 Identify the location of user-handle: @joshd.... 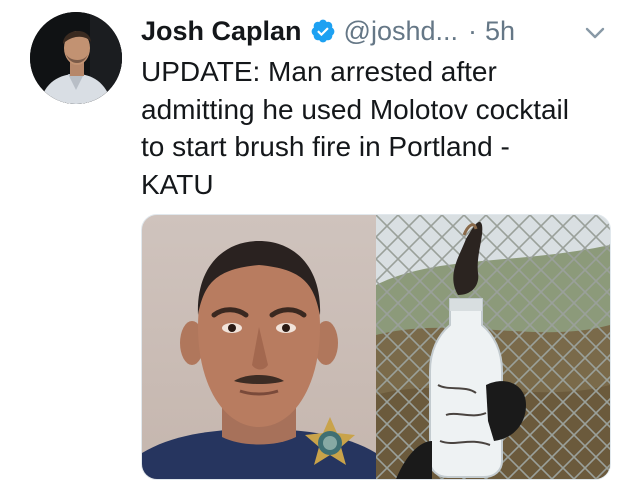
(401, 31).